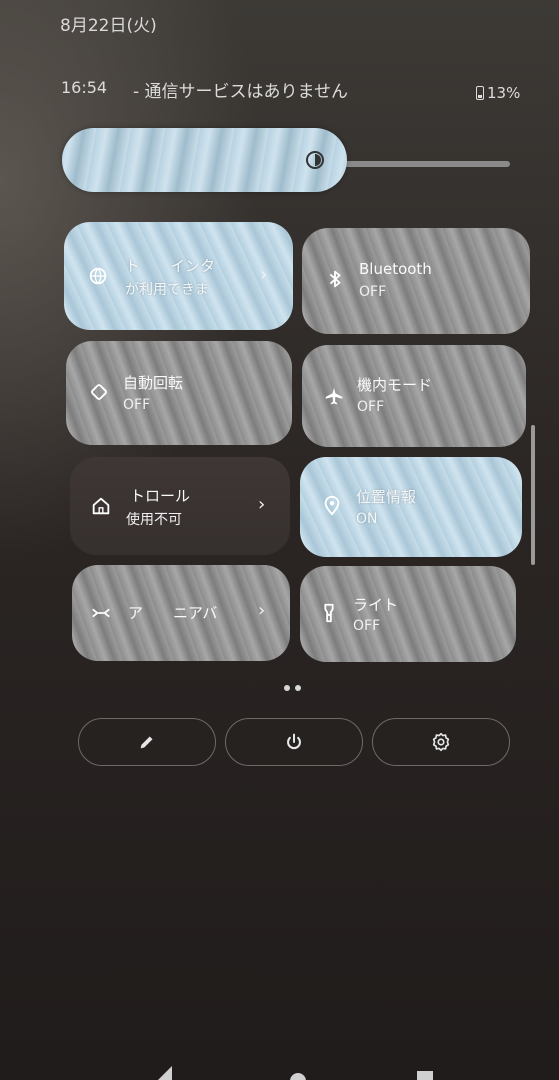  What do you see at coordinates (101, 613) in the screenshot?
I see `nearby-share-icon` at bounding box center [101, 613].